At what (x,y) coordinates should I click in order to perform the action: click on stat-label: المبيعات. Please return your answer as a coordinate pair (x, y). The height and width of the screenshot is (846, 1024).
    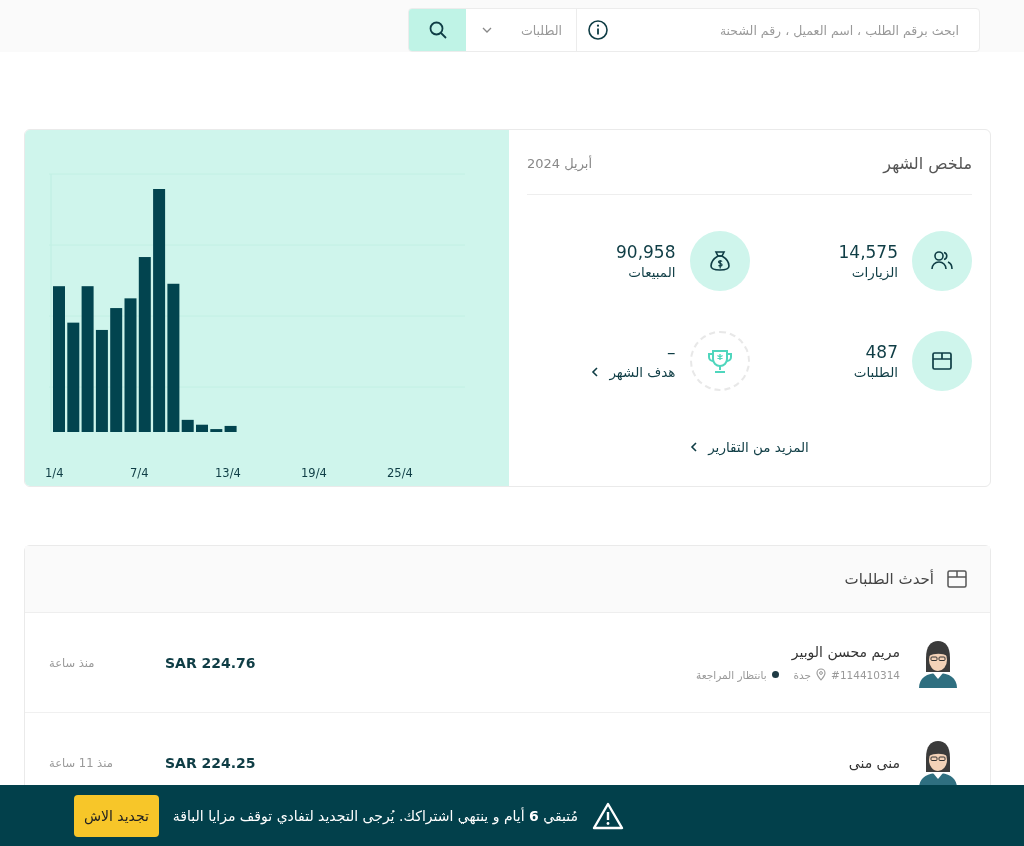
    Looking at the image, I should click on (651, 272).